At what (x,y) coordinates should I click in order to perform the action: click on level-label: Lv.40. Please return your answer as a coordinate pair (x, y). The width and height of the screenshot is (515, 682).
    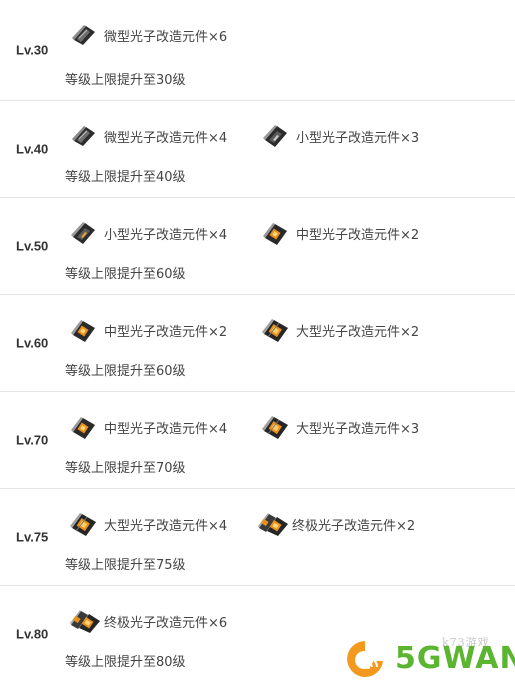
    Looking at the image, I should click on (32, 149).